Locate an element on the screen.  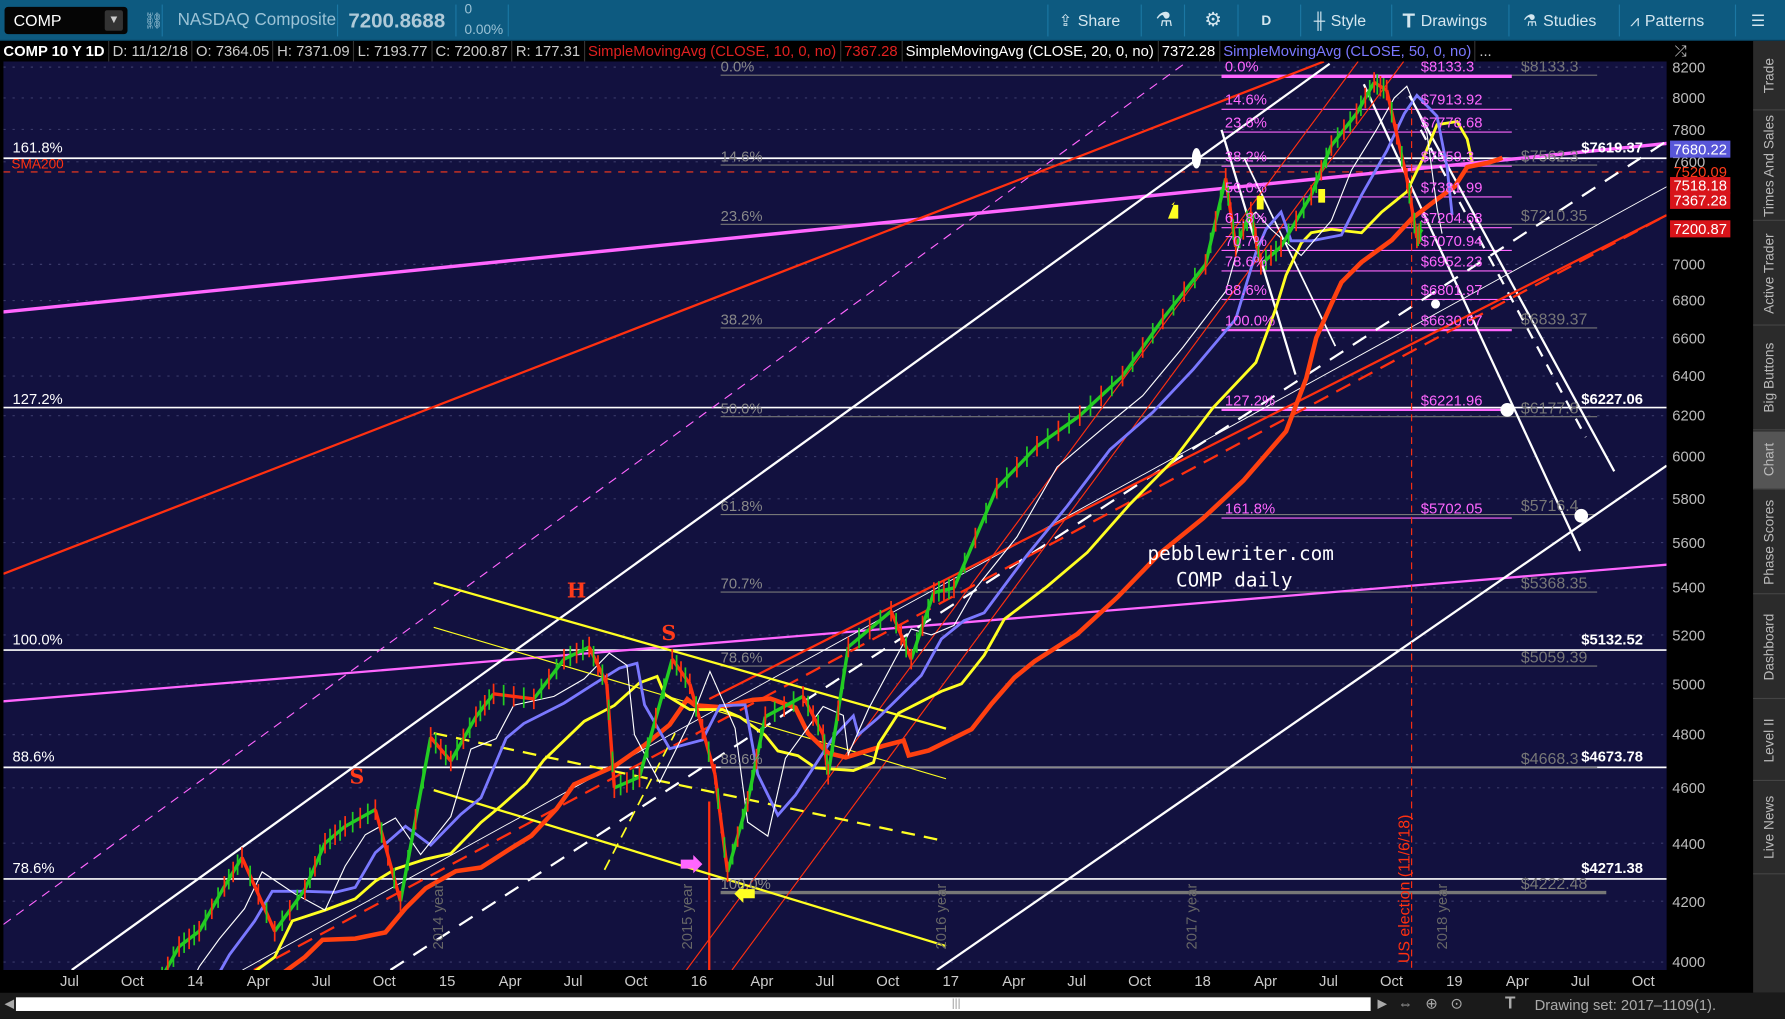
price-tick: 5400 is located at coordinates (1689, 588).